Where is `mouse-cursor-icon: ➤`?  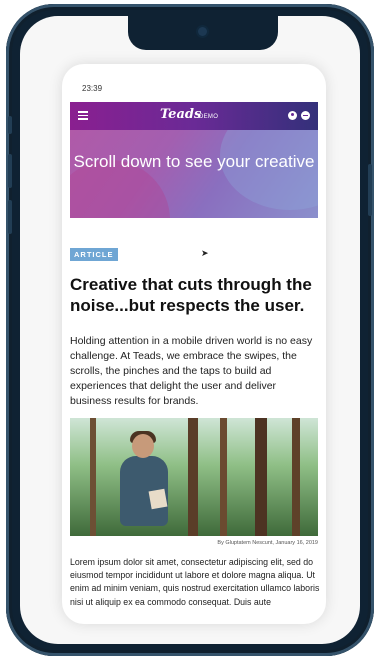
mouse-cursor-icon: ➤ is located at coordinates (205, 253).